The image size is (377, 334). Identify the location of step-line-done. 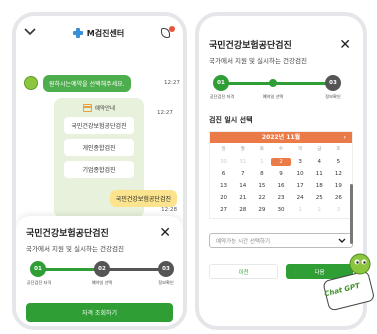
(70, 269).